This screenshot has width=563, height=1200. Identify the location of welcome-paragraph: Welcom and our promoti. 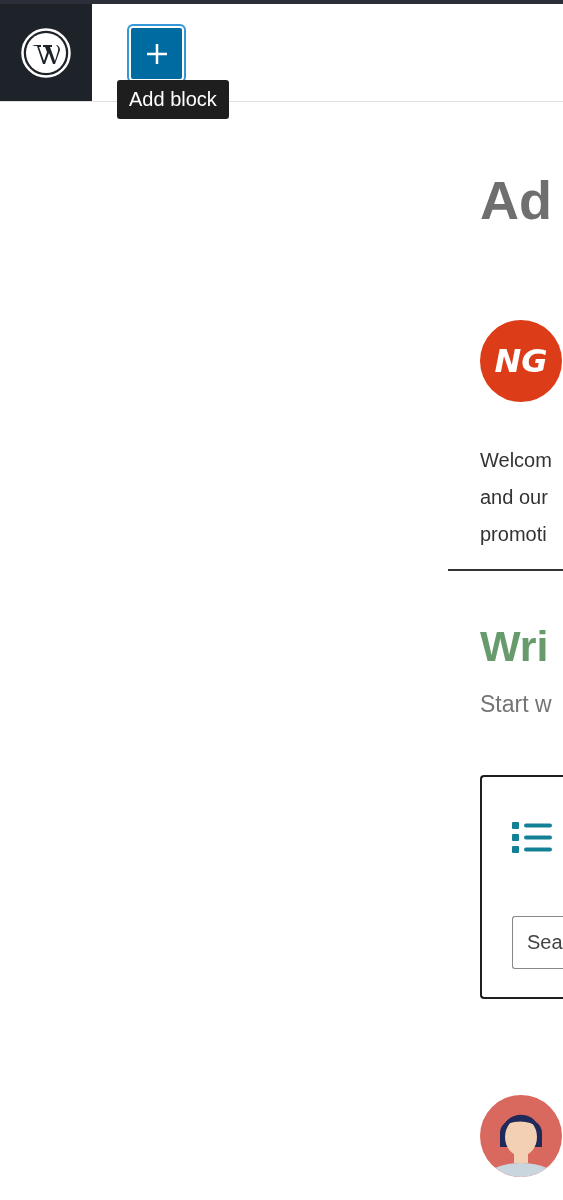
(516, 497).